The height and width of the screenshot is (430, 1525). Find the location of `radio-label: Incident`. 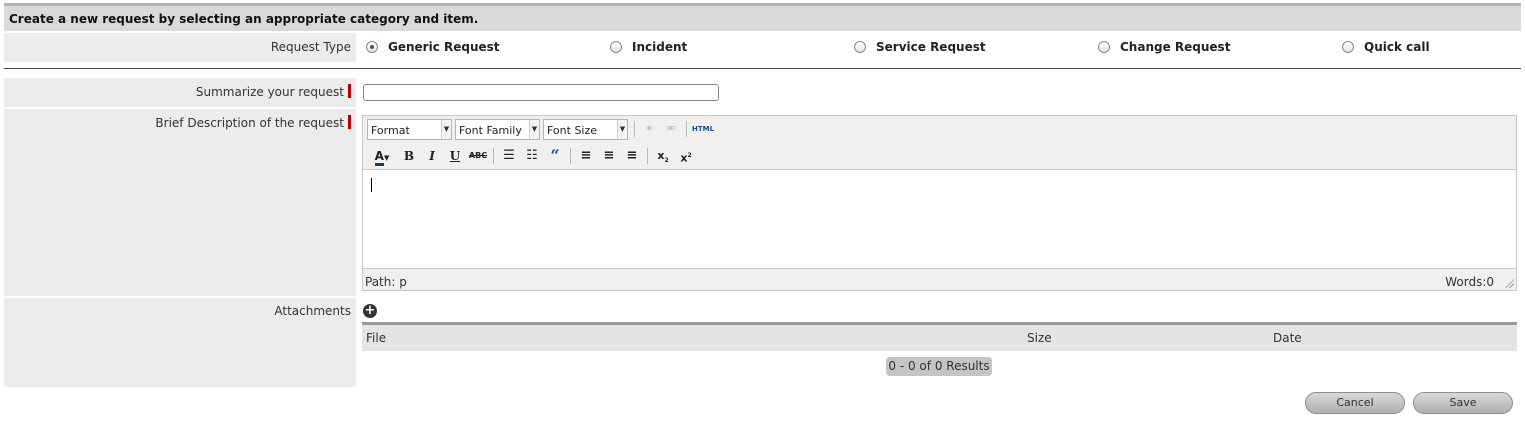

radio-label: Incident is located at coordinates (660, 47).